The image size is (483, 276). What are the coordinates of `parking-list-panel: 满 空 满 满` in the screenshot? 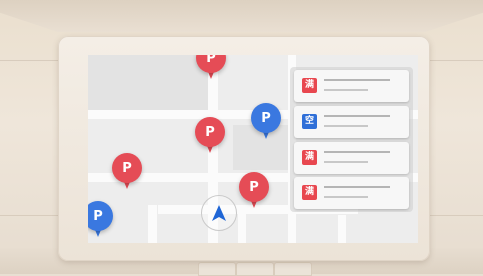 It's located at (351, 139).